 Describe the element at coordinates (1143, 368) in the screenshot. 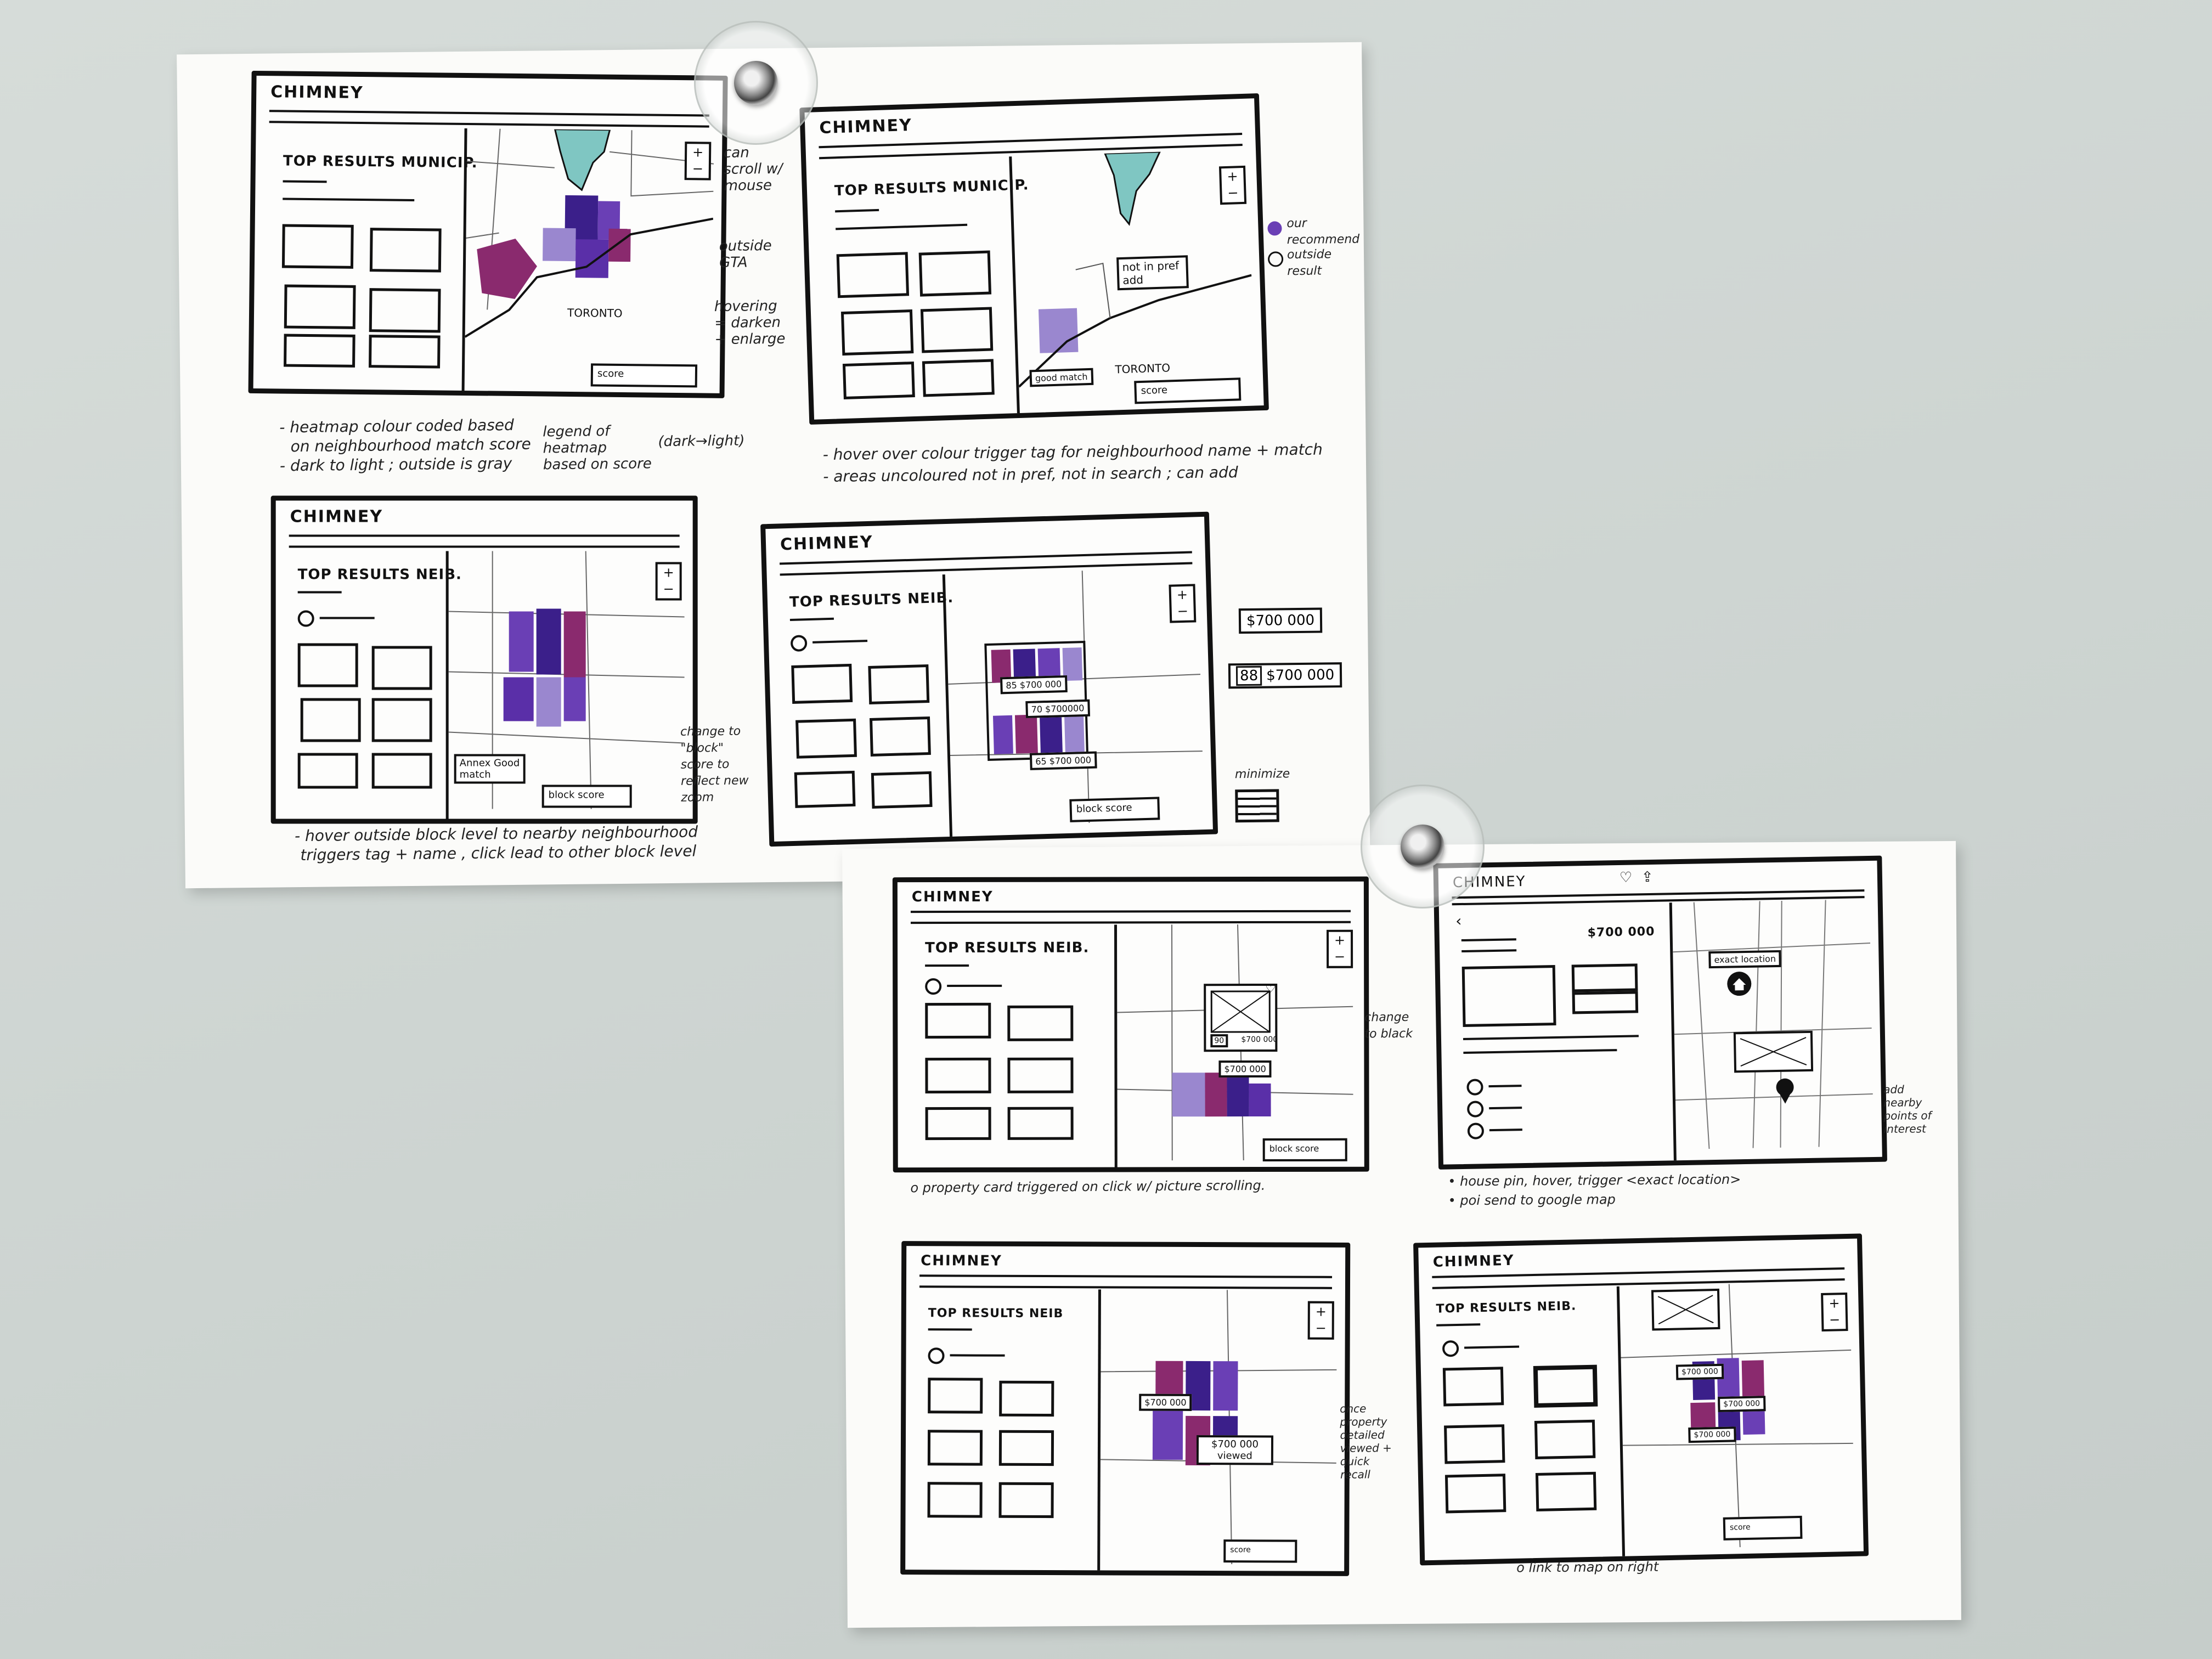

I see `city-label: TORONTO` at that location.